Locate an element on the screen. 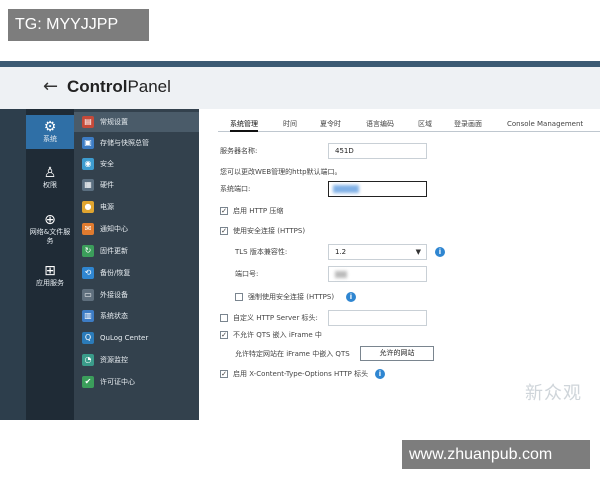  https-port-input is located at coordinates (377, 274).